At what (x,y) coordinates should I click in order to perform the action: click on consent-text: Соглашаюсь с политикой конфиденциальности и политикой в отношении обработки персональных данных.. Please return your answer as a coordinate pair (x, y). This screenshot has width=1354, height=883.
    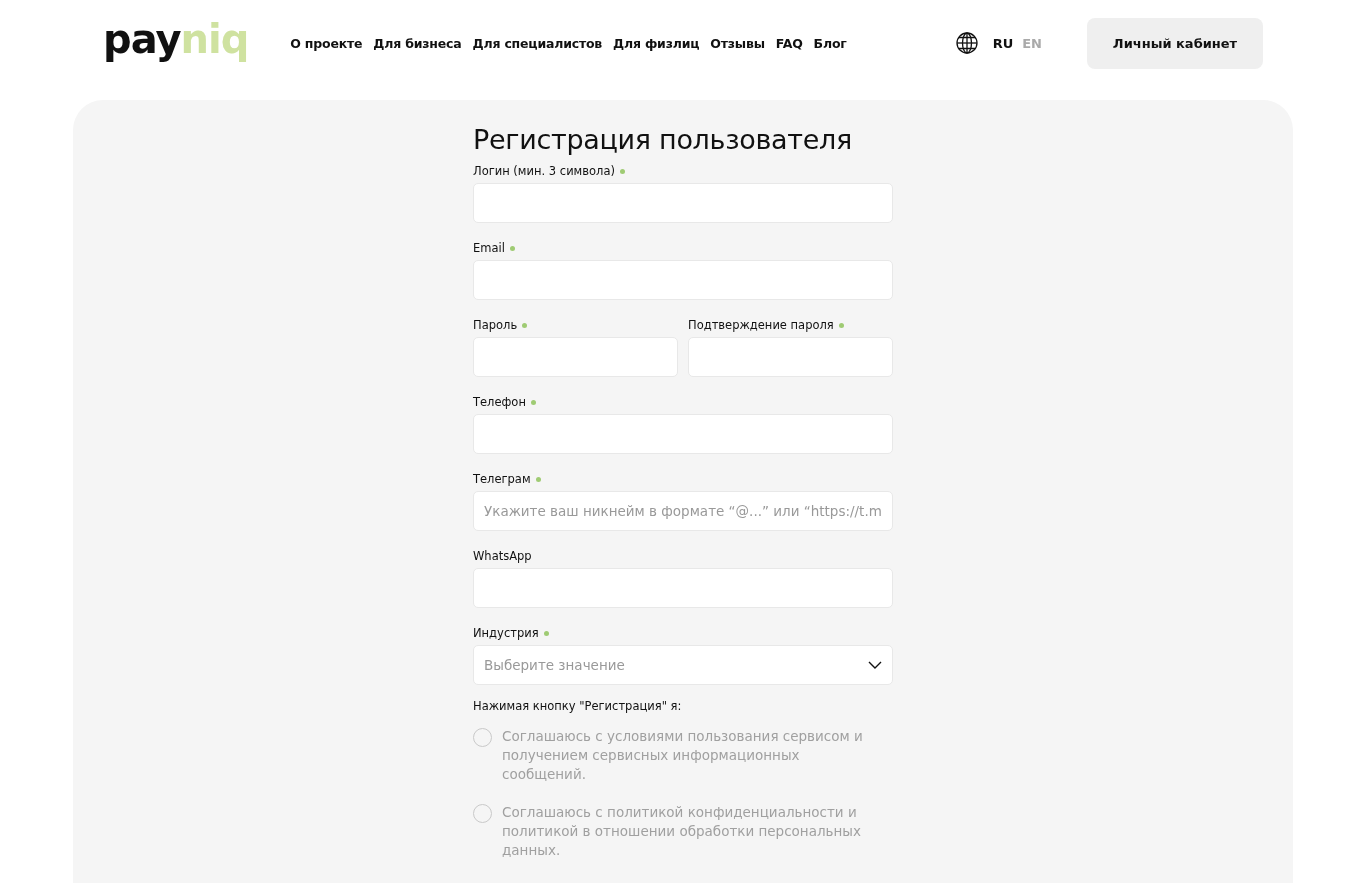
    Looking at the image, I should click on (682, 831).